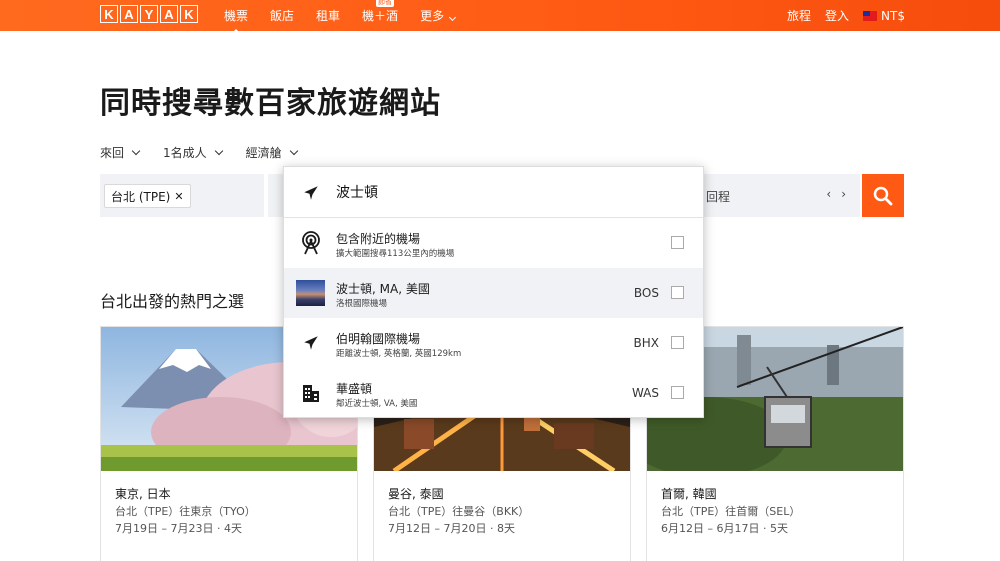  Describe the element at coordinates (362, 304) in the screenshot. I see `dropdown-item-subtitle: 洛根國際機場` at that location.